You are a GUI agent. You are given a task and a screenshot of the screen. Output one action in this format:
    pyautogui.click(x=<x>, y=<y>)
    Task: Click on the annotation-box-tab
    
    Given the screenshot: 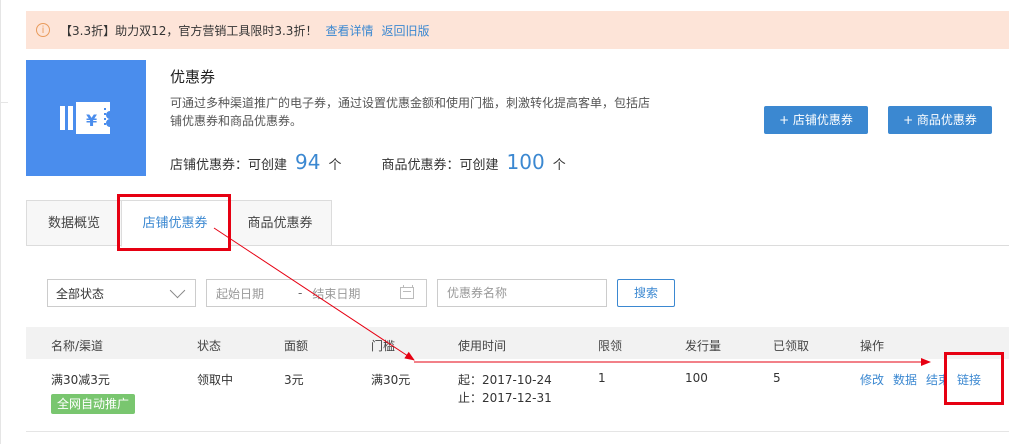 What is the action you would take?
    pyautogui.click(x=174, y=222)
    